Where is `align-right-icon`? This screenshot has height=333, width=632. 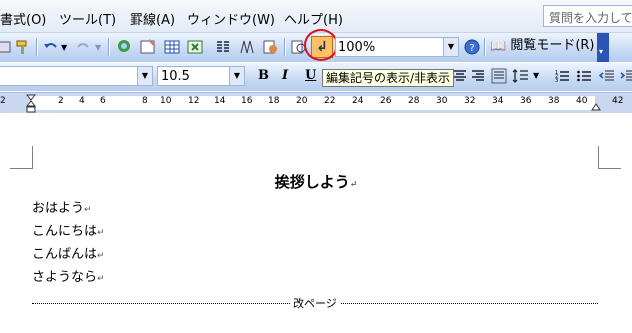 align-right-icon is located at coordinates (478, 76).